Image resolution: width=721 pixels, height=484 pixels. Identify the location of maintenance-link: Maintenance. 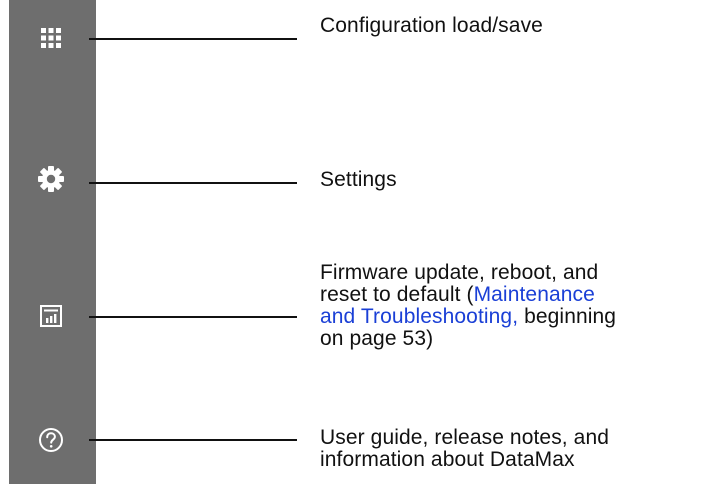
(534, 294).